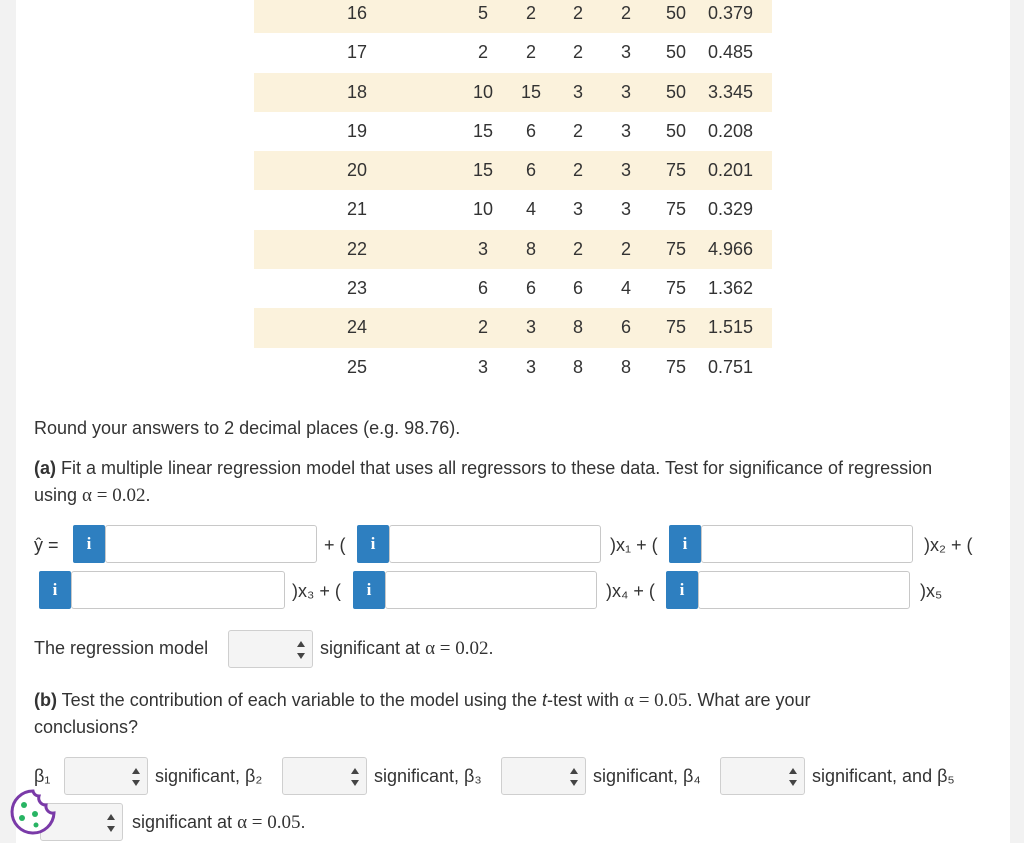 Image resolution: width=1024 pixels, height=843 pixels. Describe the element at coordinates (270, 649) in the screenshot. I see `regression-significance-select` at that location.